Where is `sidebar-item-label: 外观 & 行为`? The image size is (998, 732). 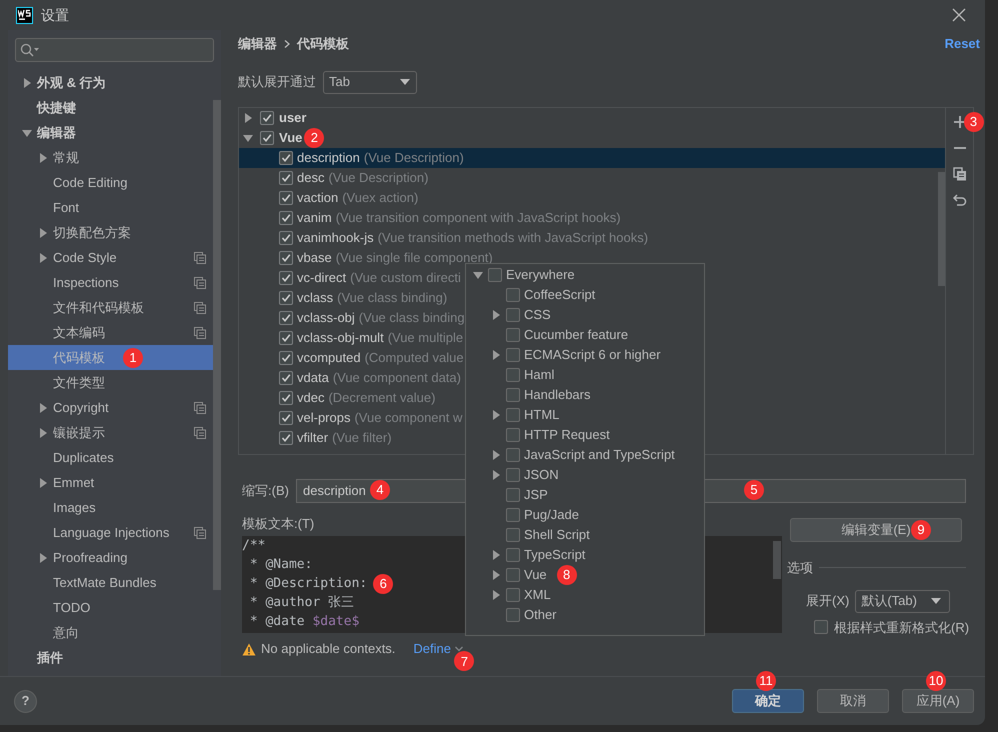 sidebar-item-label: 外观 & 行为 is located at coordinates (71, 83).